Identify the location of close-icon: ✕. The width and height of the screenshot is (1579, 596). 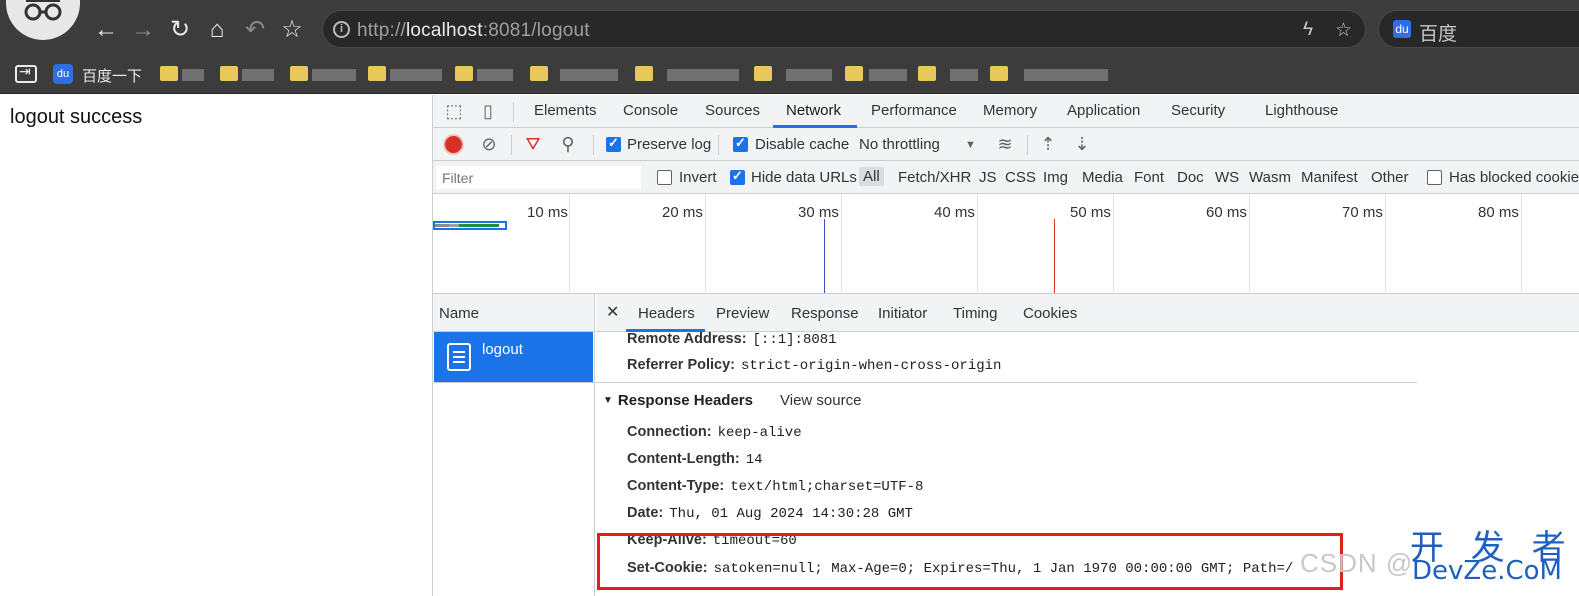
(612, 312).